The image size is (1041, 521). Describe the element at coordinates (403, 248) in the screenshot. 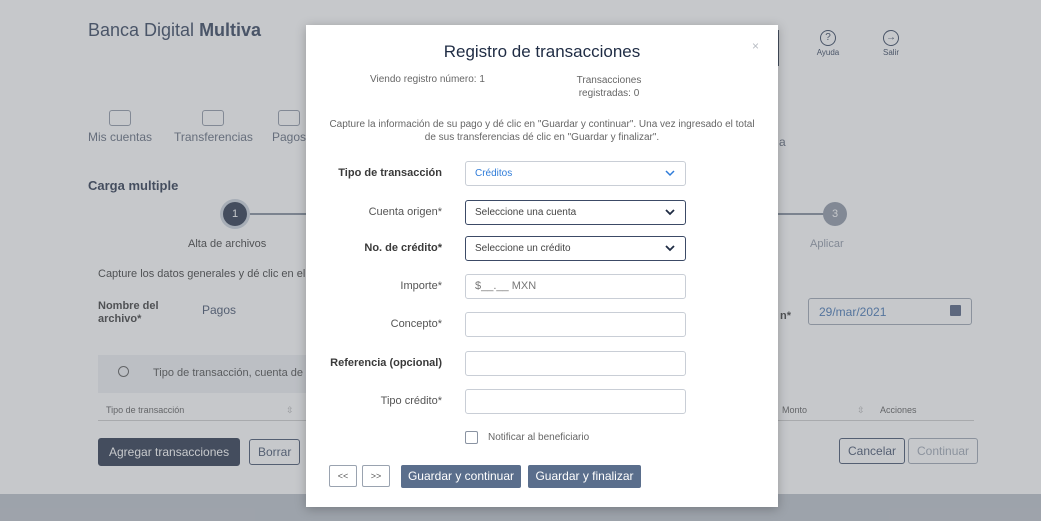

I see `credit-number-label: No. de crédito*` at that location.